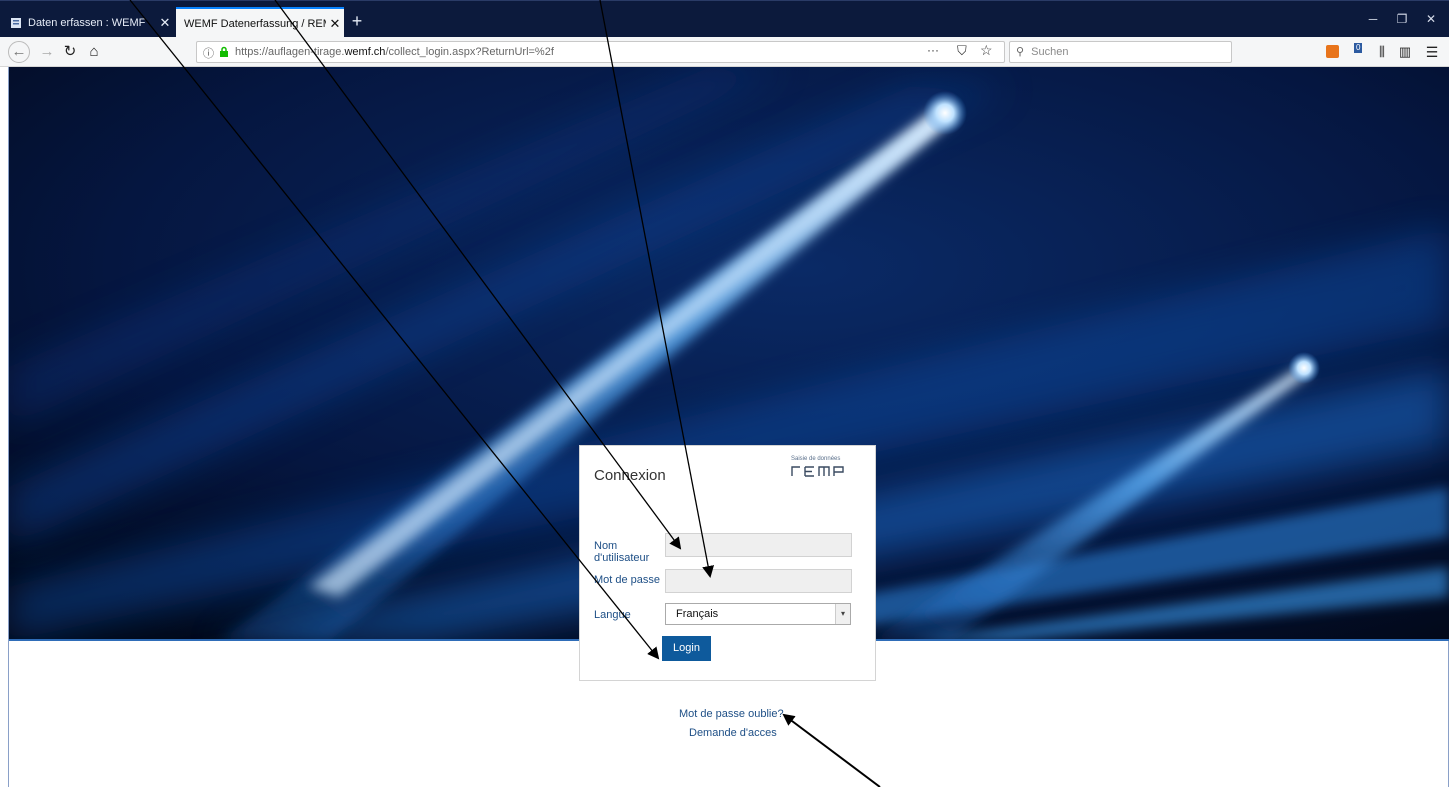 The image size is (1449, 787). I want to click on annotation-arrow-forgot-password, so click(831, 750).